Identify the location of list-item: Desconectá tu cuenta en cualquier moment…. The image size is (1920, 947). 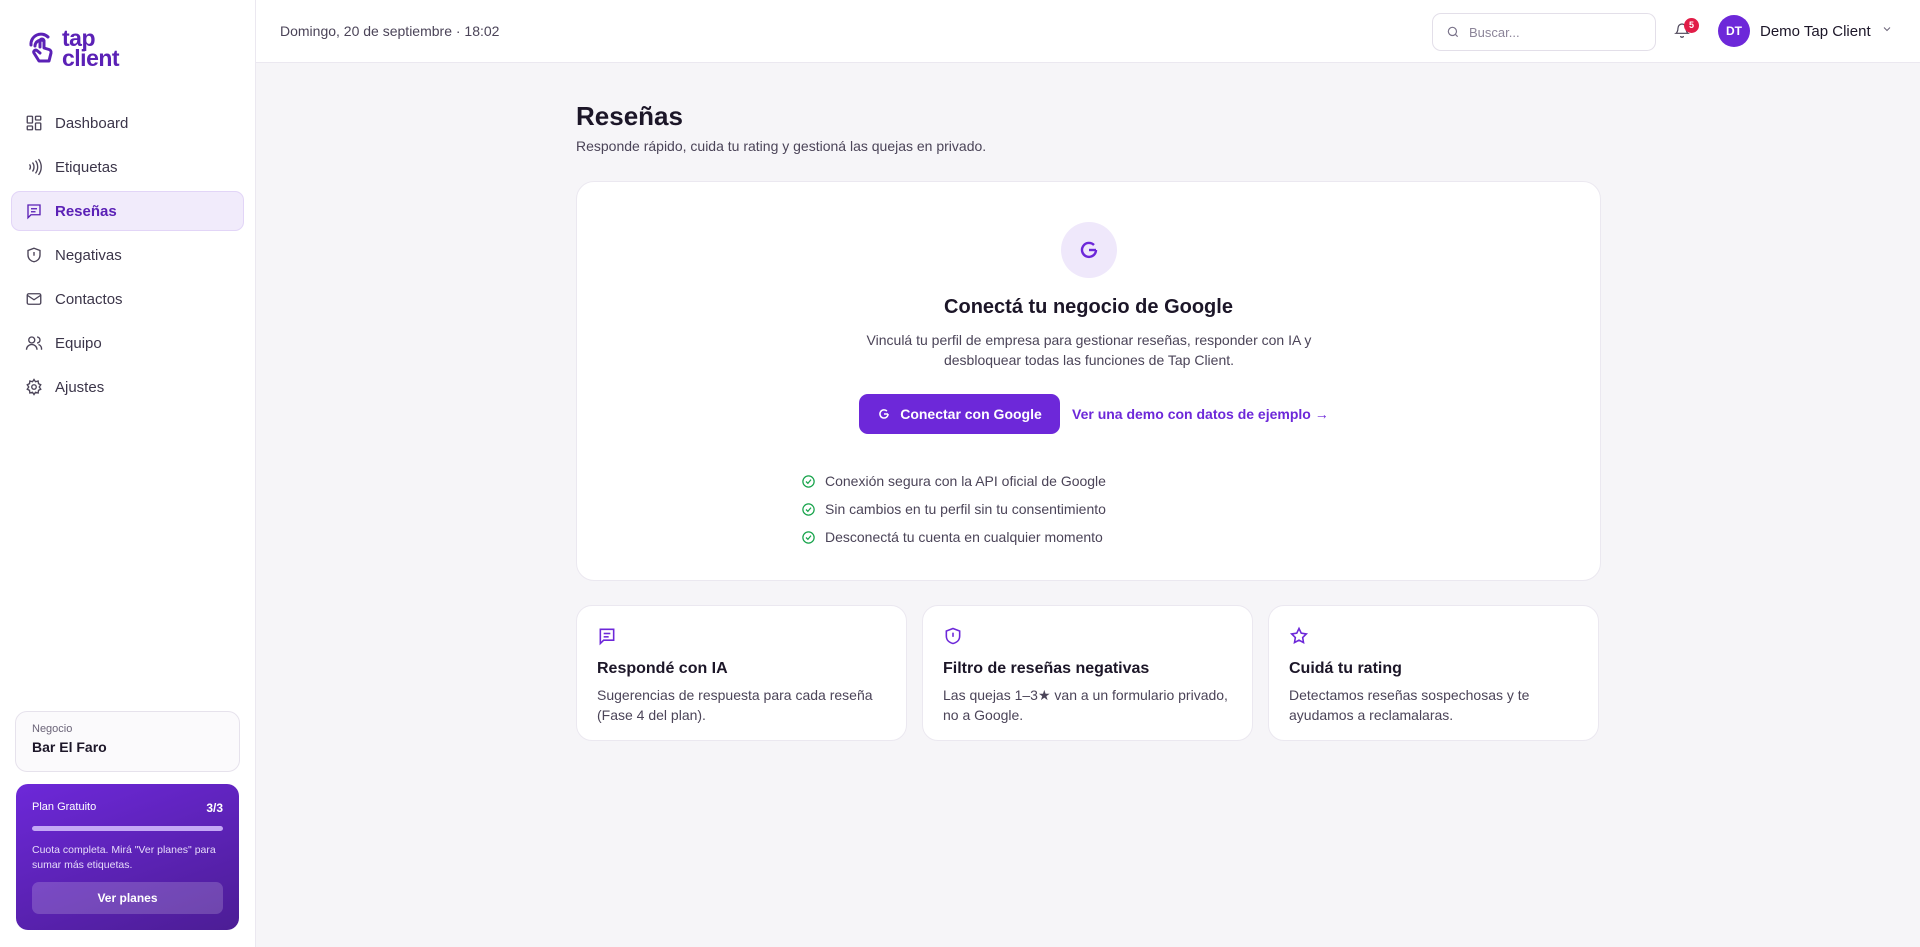
(953, 537).